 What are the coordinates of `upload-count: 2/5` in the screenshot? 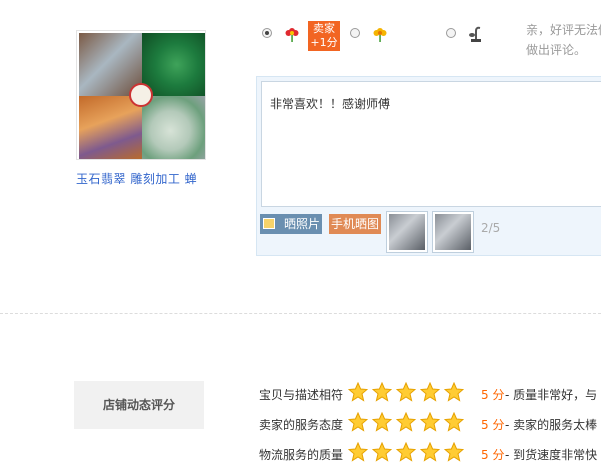 It's located at (491, 228).